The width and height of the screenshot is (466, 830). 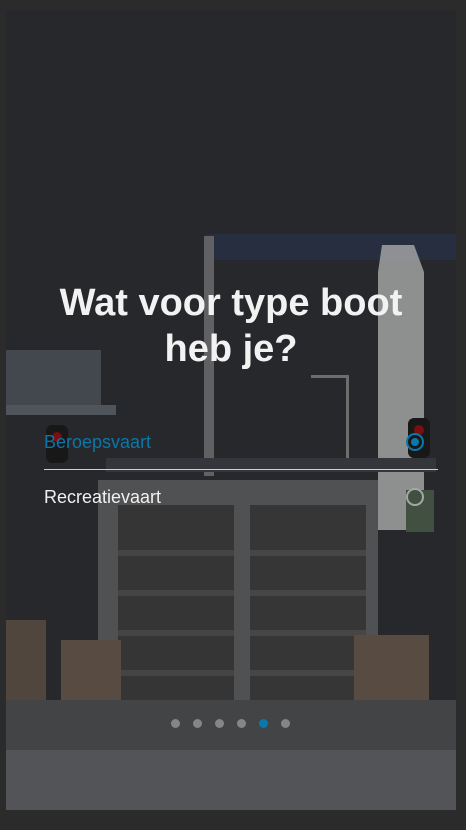 I want to click on question-title-line-2: heb je?, so click(x=231, y=349).